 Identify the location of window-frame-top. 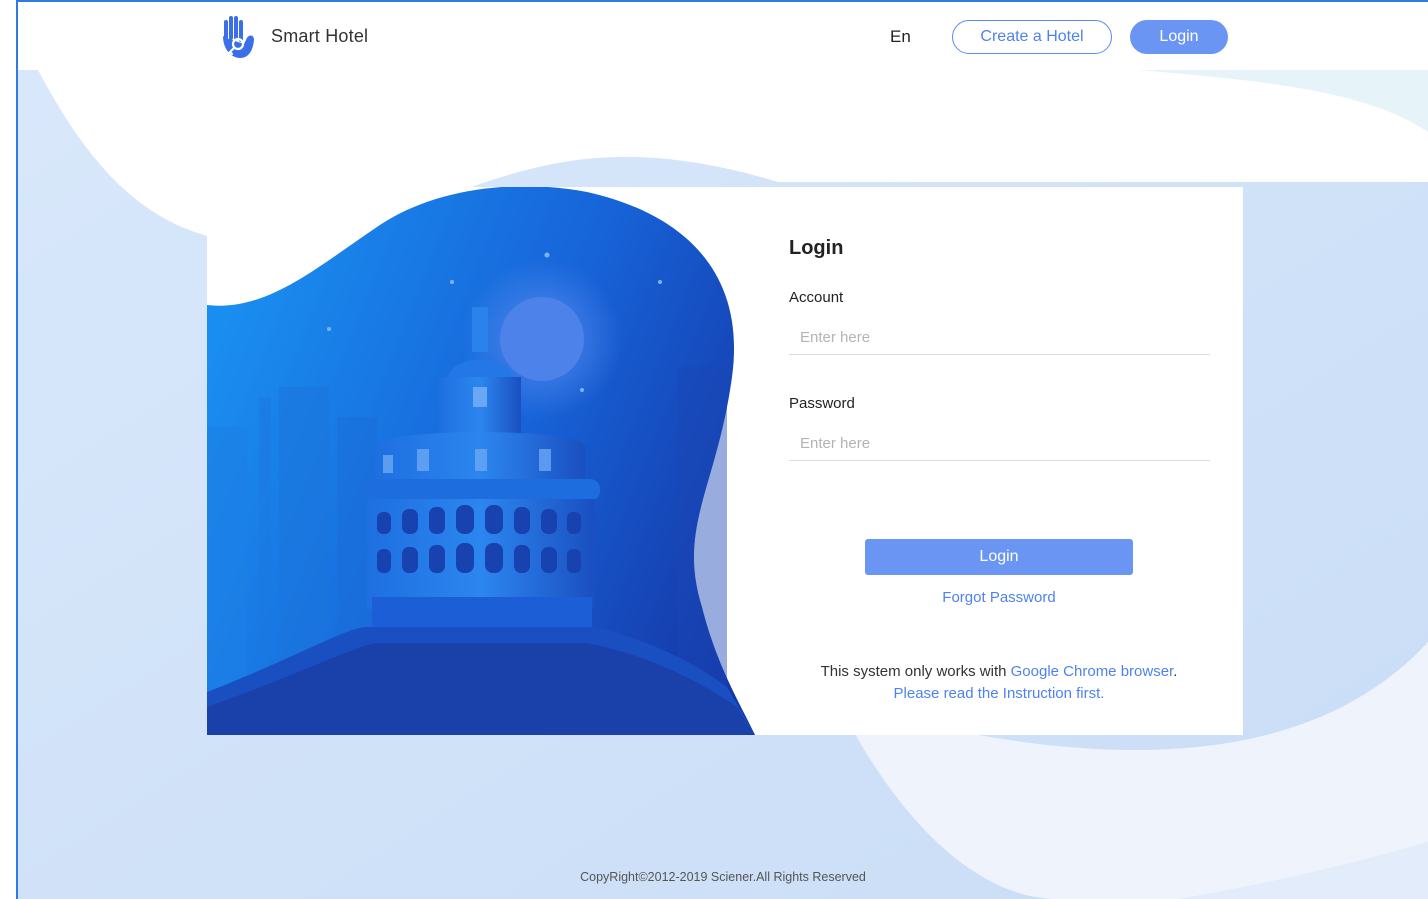
(722, 1).